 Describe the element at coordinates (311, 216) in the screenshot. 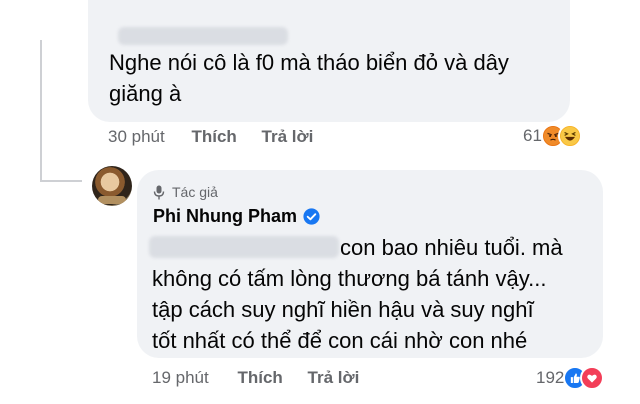

I see `verified-badge-icon` at that location.